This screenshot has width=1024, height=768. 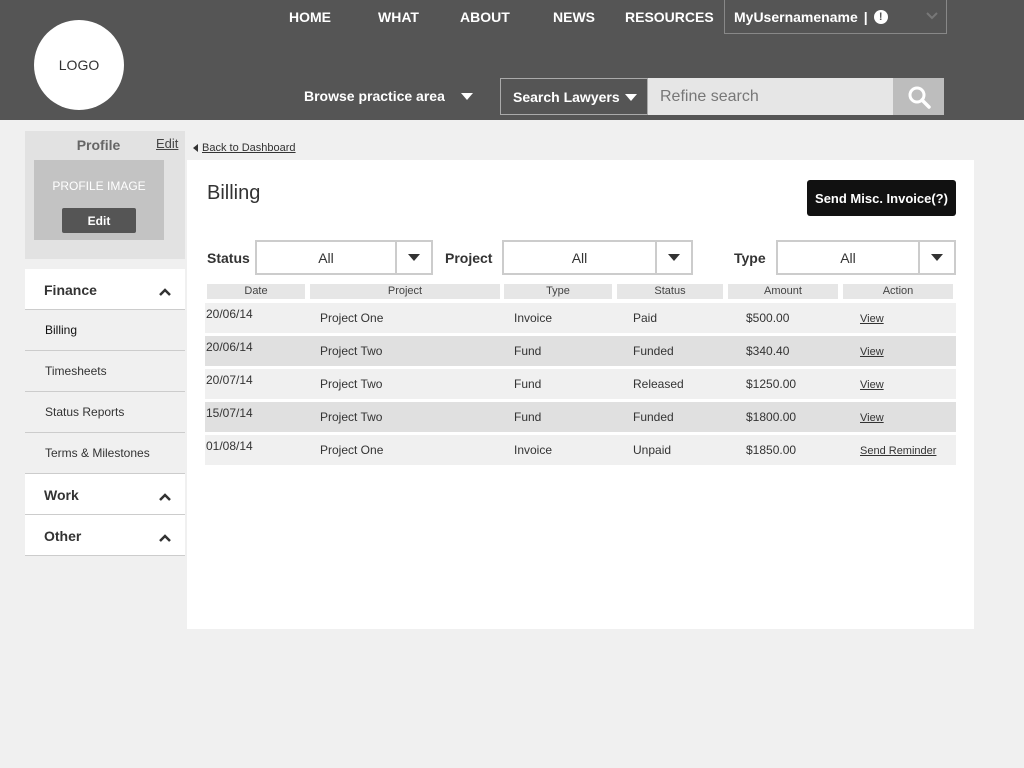 What do you see at coordinates (344, 257) in the screenshot?
I see `status-filter-select: All` at bounding box center [344, 257].